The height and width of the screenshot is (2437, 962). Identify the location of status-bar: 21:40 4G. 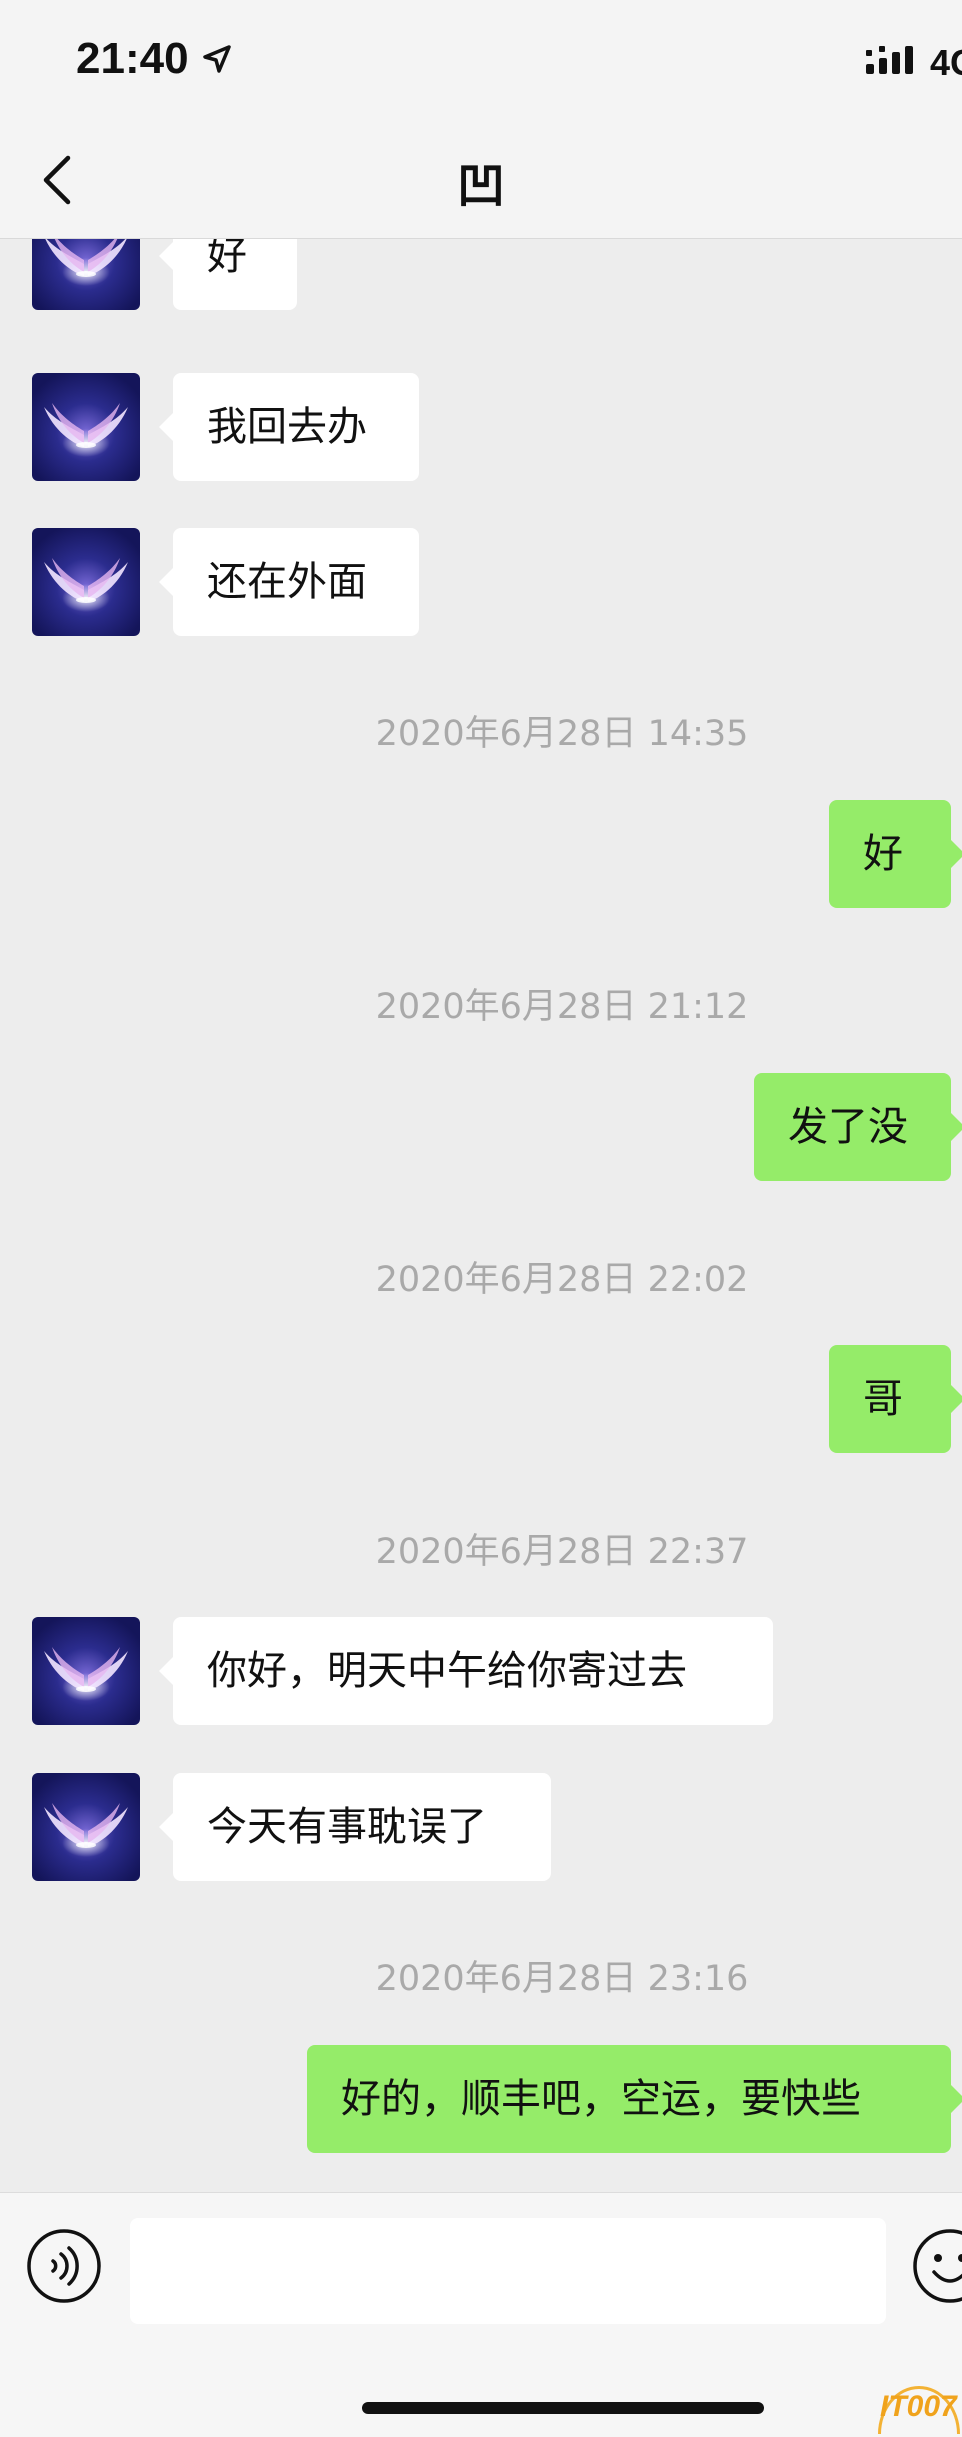
(481, 60).